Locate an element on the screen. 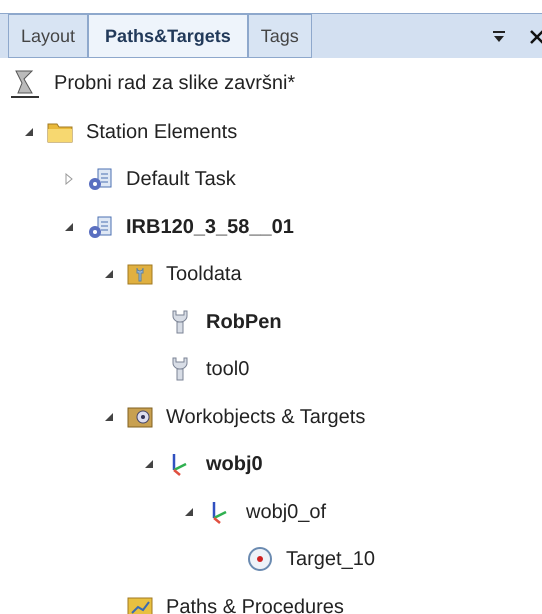  tree-item: RobPen is located at coordinates (244, 321).